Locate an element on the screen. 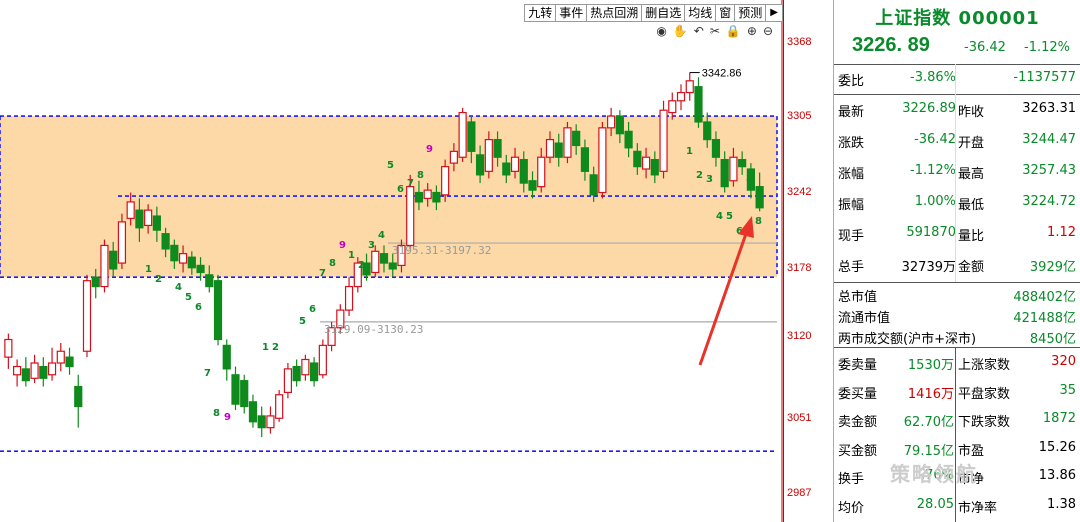 The image size is (1080, 522). quote-value: -1137577 is located at coordinates (1044, 77).